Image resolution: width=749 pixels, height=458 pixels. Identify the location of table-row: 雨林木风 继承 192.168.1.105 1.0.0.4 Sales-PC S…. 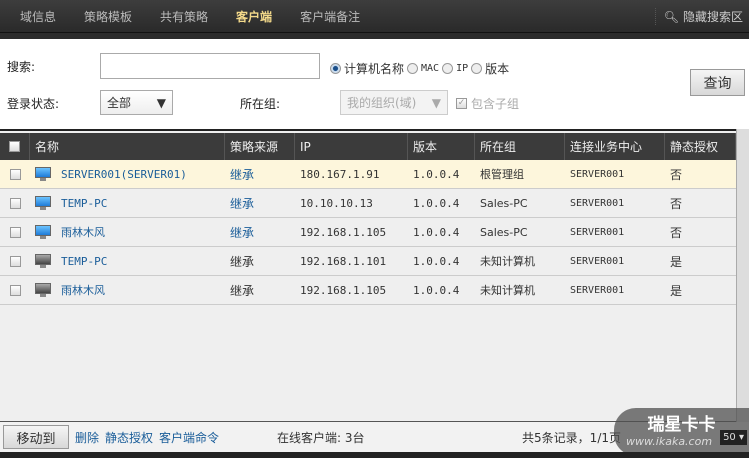
(368, 232).